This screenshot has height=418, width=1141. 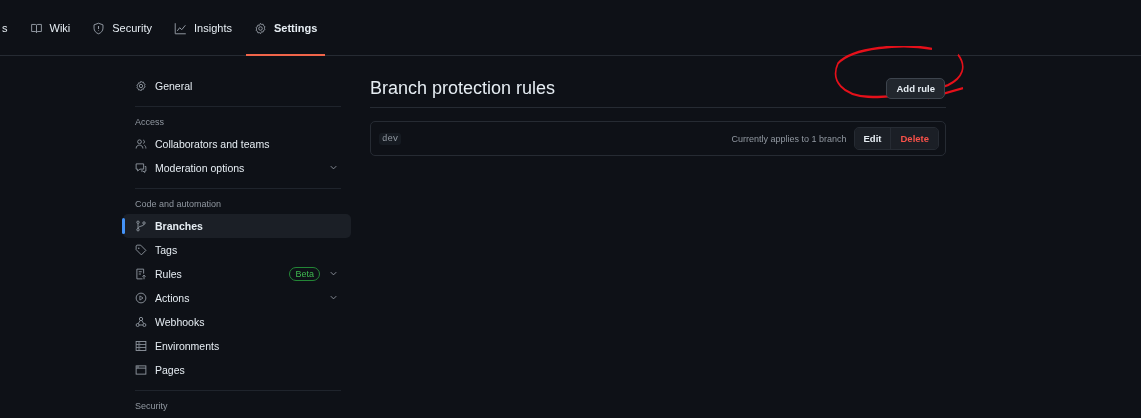 What do you see at coordinates (237, 370) in the screenshot?
I see `sidebar-item: Pages` at bounding box center [237, 370].